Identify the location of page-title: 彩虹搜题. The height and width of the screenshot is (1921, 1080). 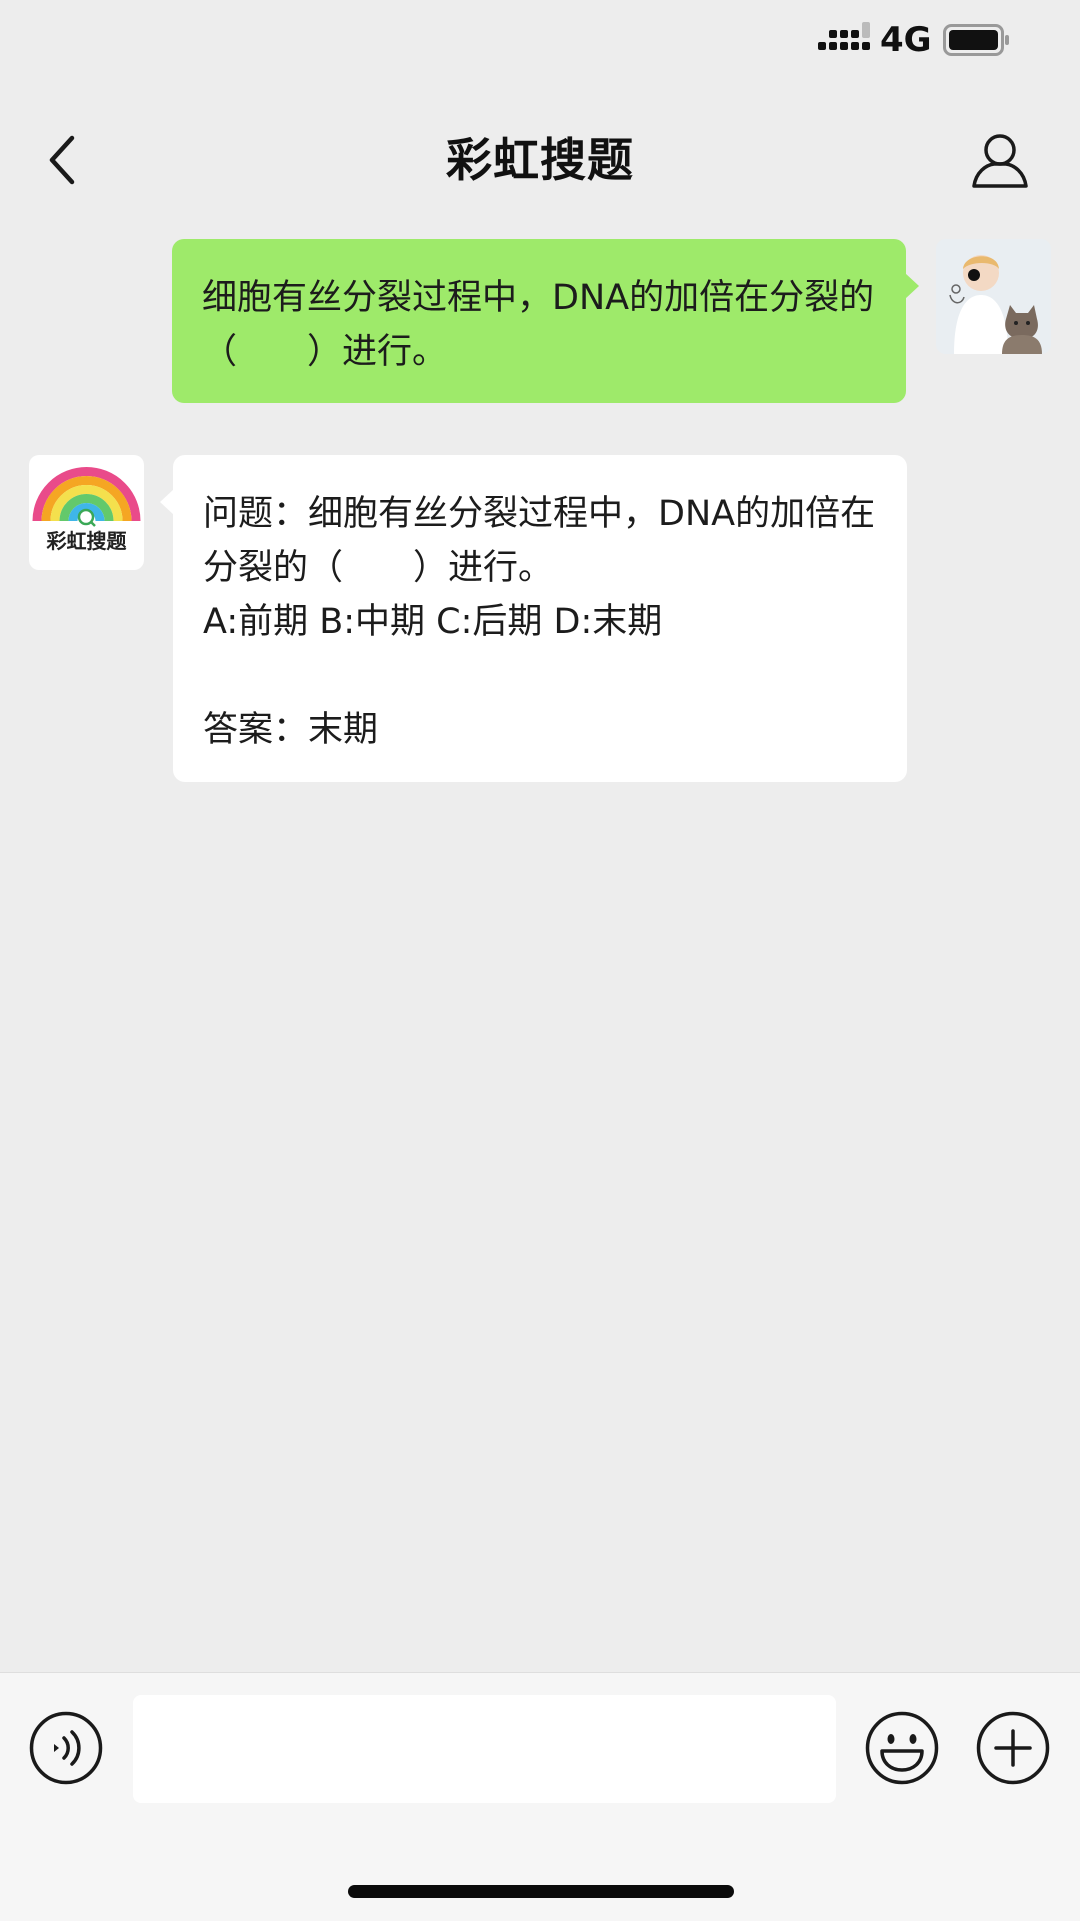
(540, 160).